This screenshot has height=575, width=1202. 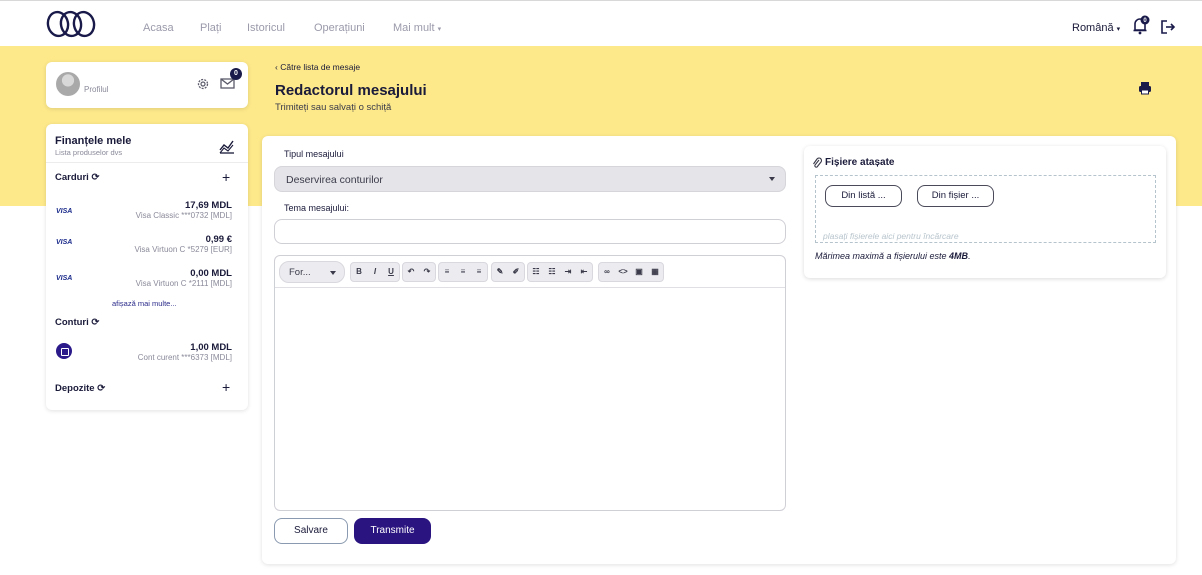 I want to click on divider, so click(x=147, y=162).